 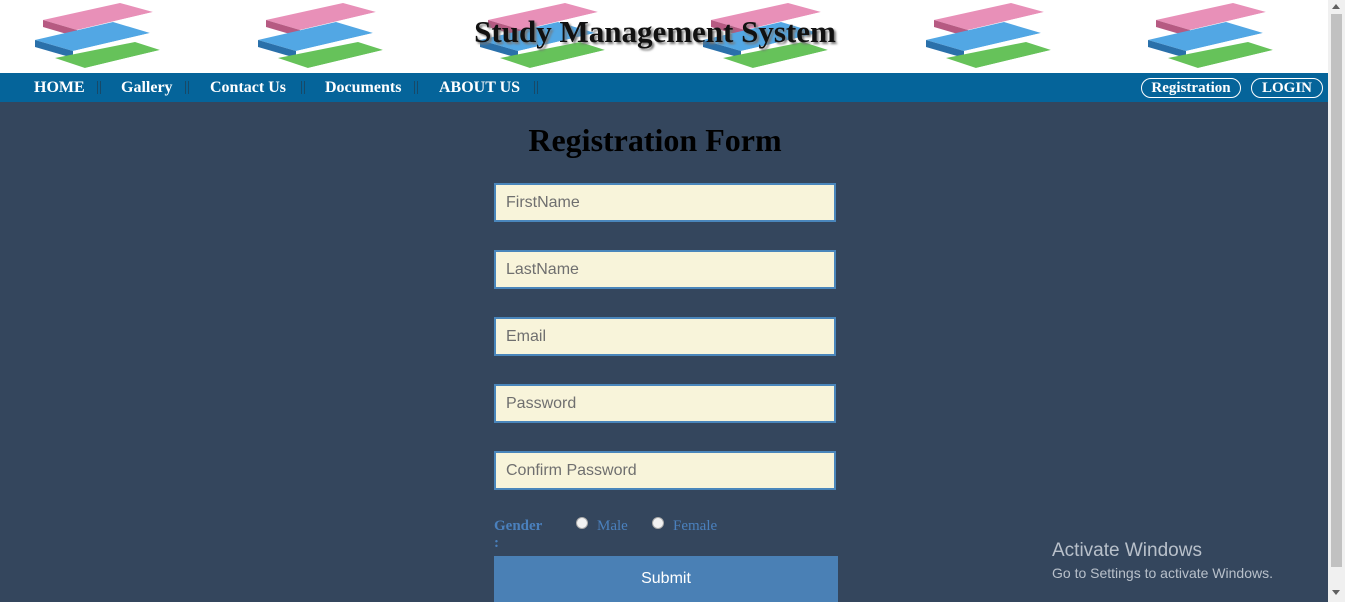 What do you see at coordinates (479, 88) in the screenshot?
I see `nav-about-link: ABOUT US` at bounding box center [479, 88].